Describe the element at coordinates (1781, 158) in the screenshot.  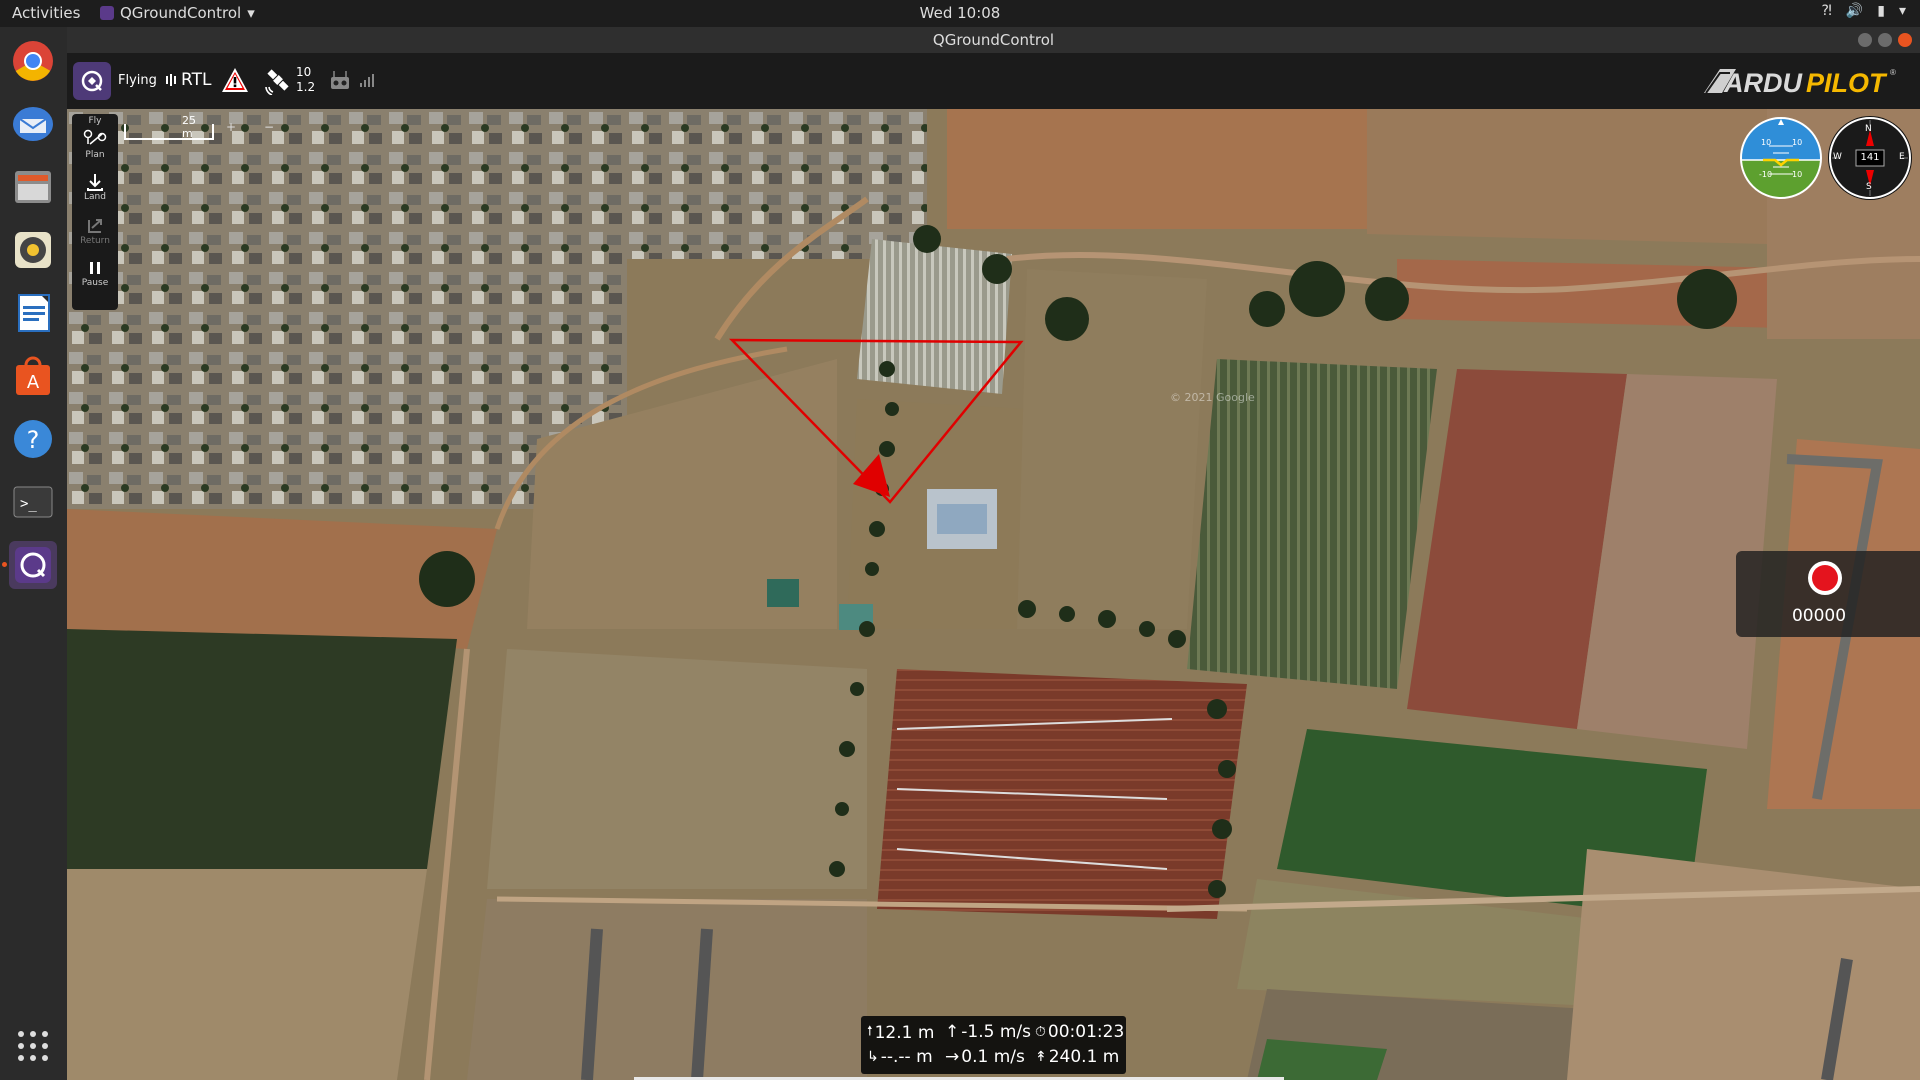
I see `attitude-indicator: 10 10 -10 10` at that location.